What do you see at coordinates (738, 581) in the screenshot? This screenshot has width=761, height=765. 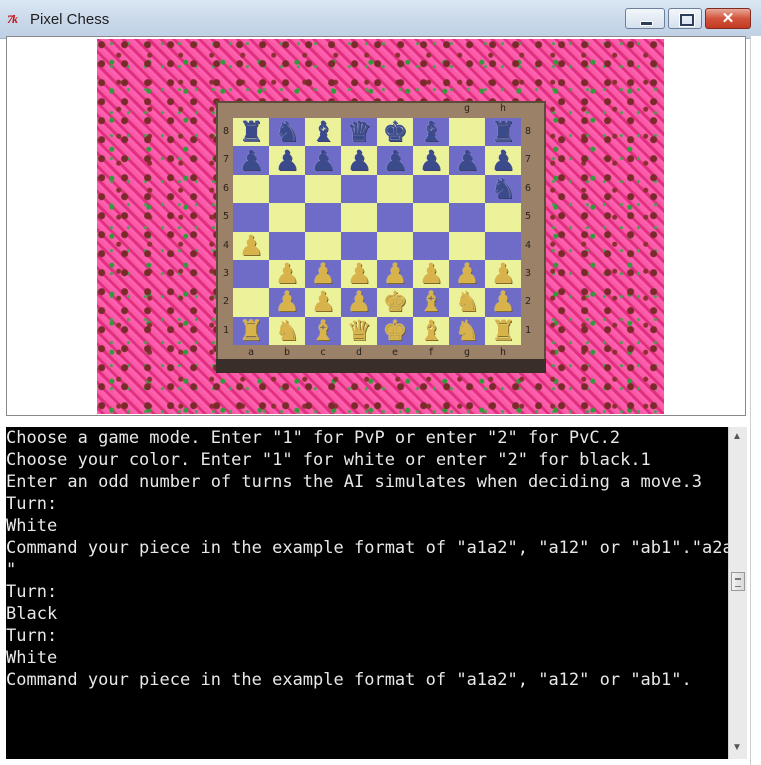 I see `scroll-thumb` at bounding box center [738, 581].